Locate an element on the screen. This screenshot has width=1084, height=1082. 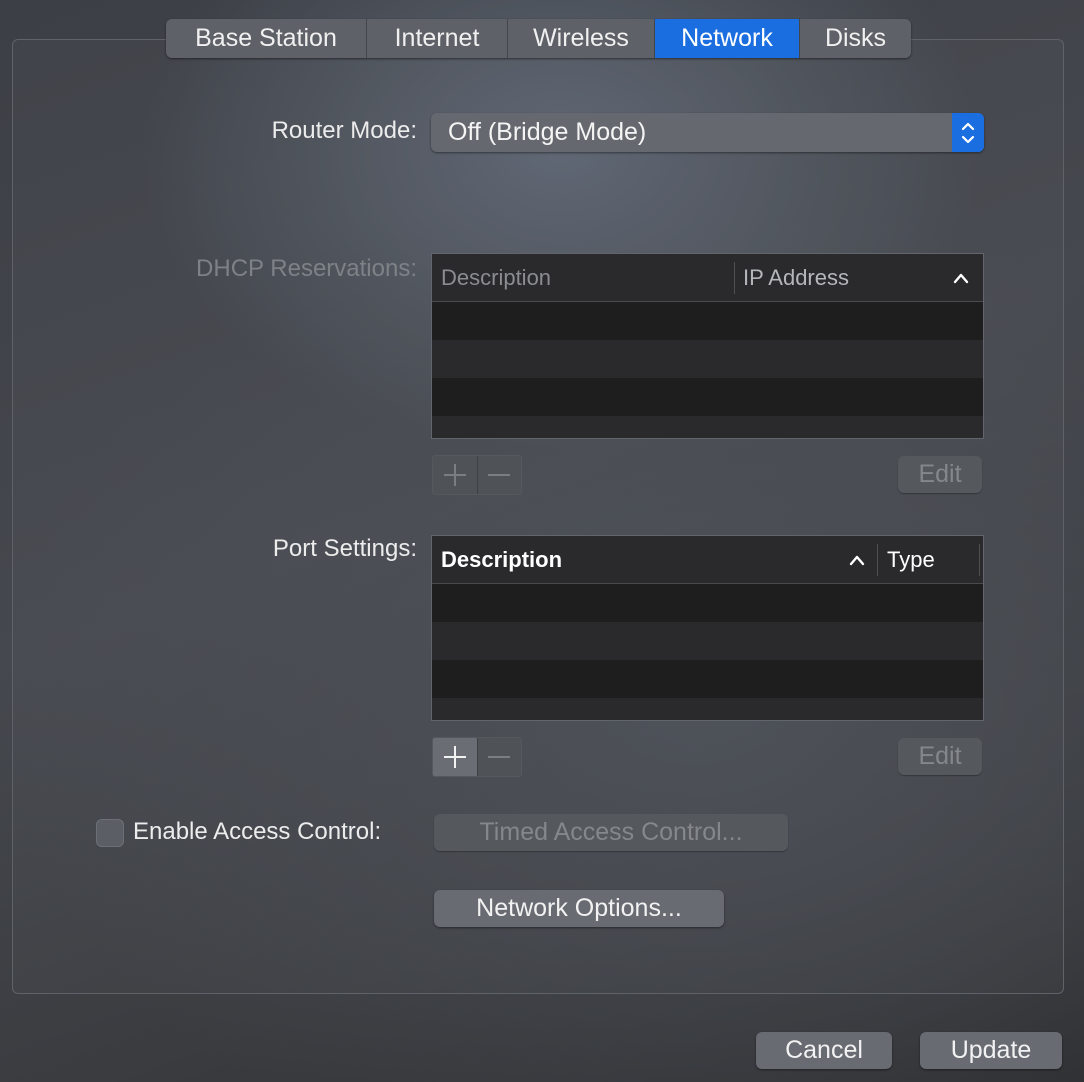
enable-access-control-checkbox is located at coordinates (110, 833).